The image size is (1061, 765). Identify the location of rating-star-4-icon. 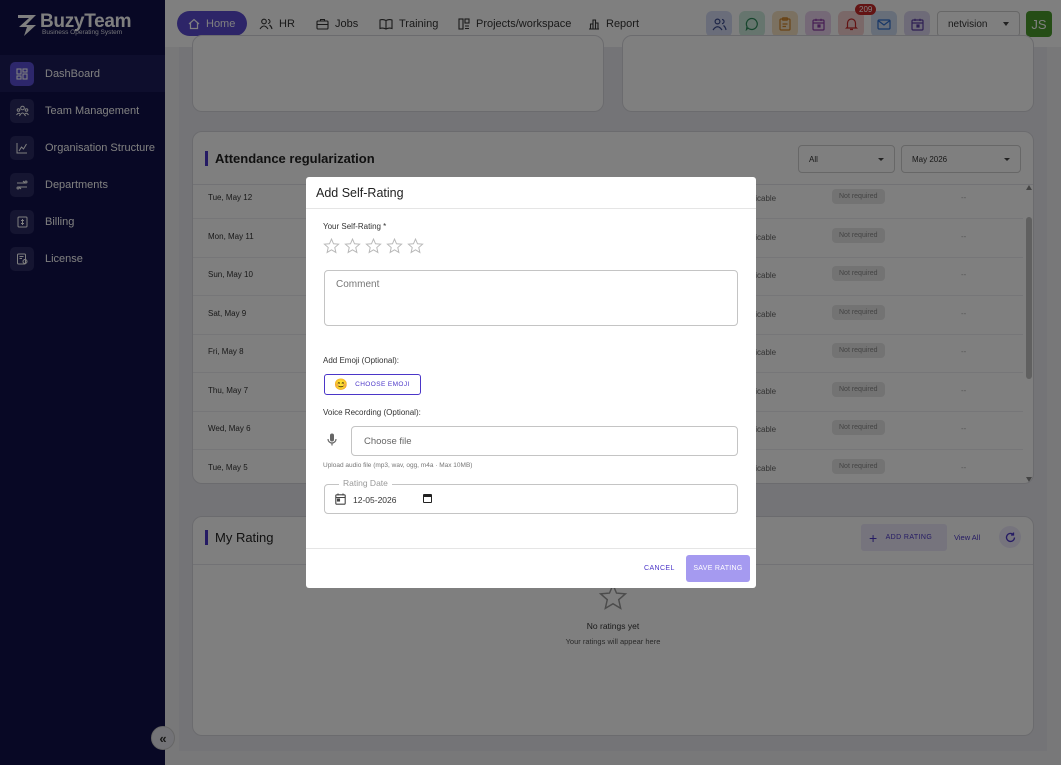
(394, 246).